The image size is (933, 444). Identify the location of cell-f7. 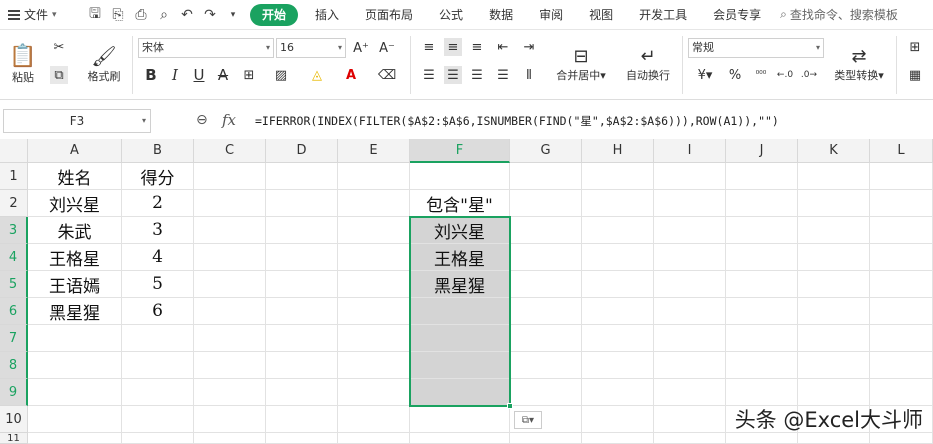
(460, 338).